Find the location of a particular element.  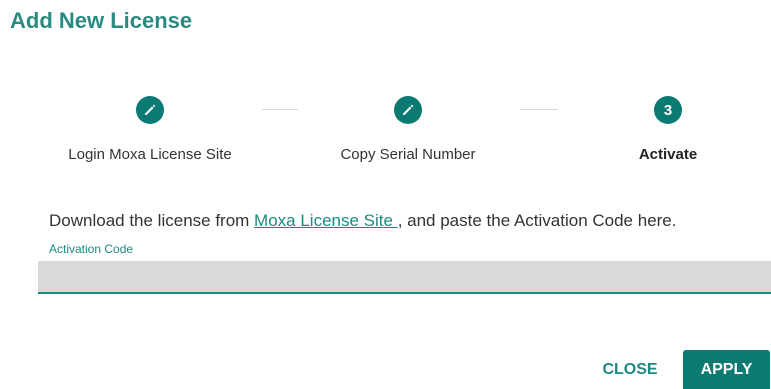

dialog-title: Add New License is located at coordinates (101, 20).